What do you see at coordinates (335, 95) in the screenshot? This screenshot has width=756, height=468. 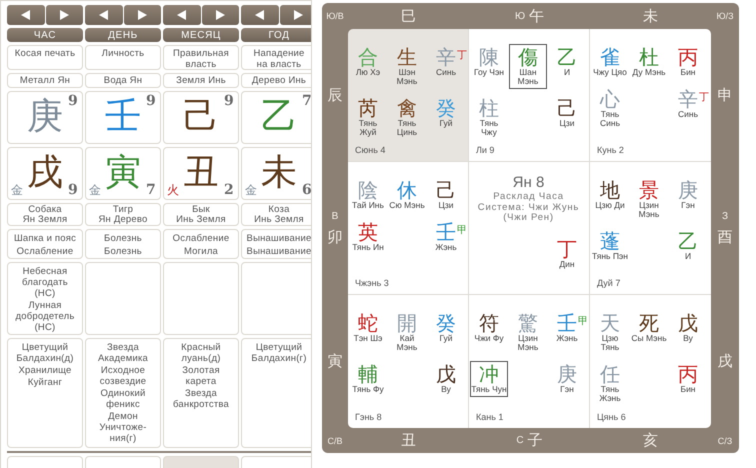 I see `branch-label: 辰` at bounding box center [335, 95].